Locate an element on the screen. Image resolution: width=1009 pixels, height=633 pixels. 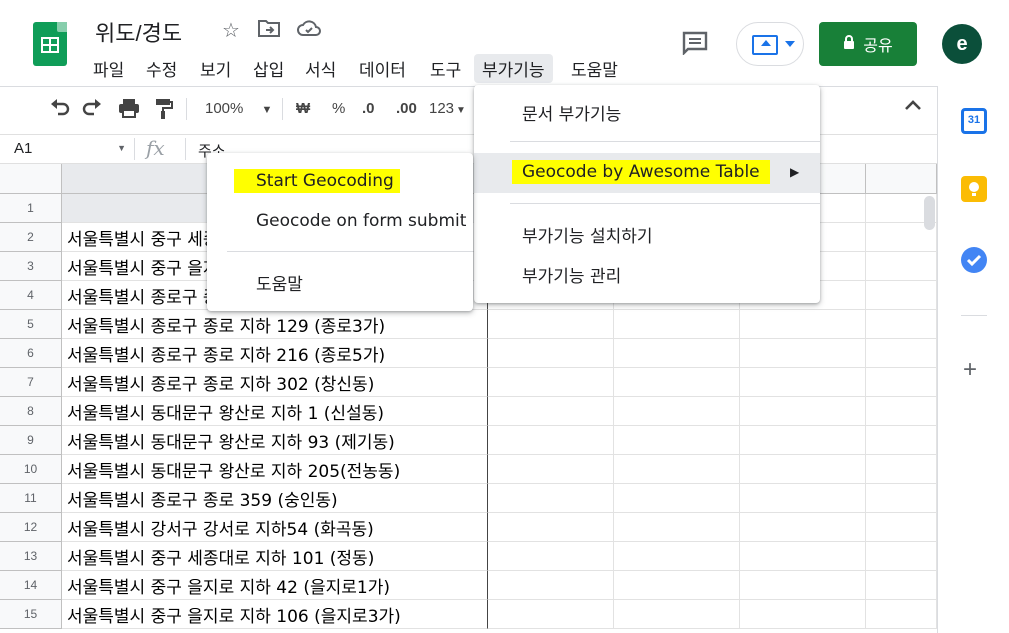
menu-data: 데이터 is located at coordinates (382, 68).